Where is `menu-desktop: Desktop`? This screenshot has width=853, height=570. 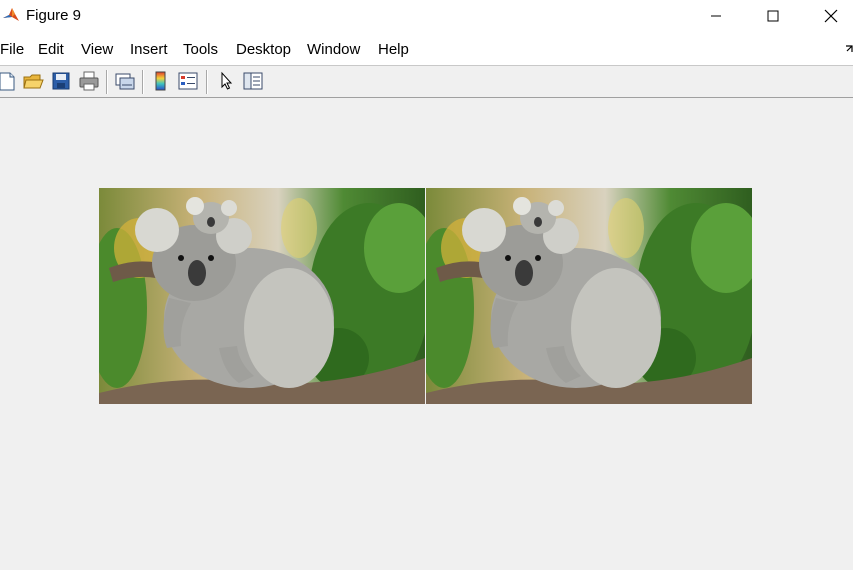 menu-desktop: Desktop is located at coordinates (263, 49).